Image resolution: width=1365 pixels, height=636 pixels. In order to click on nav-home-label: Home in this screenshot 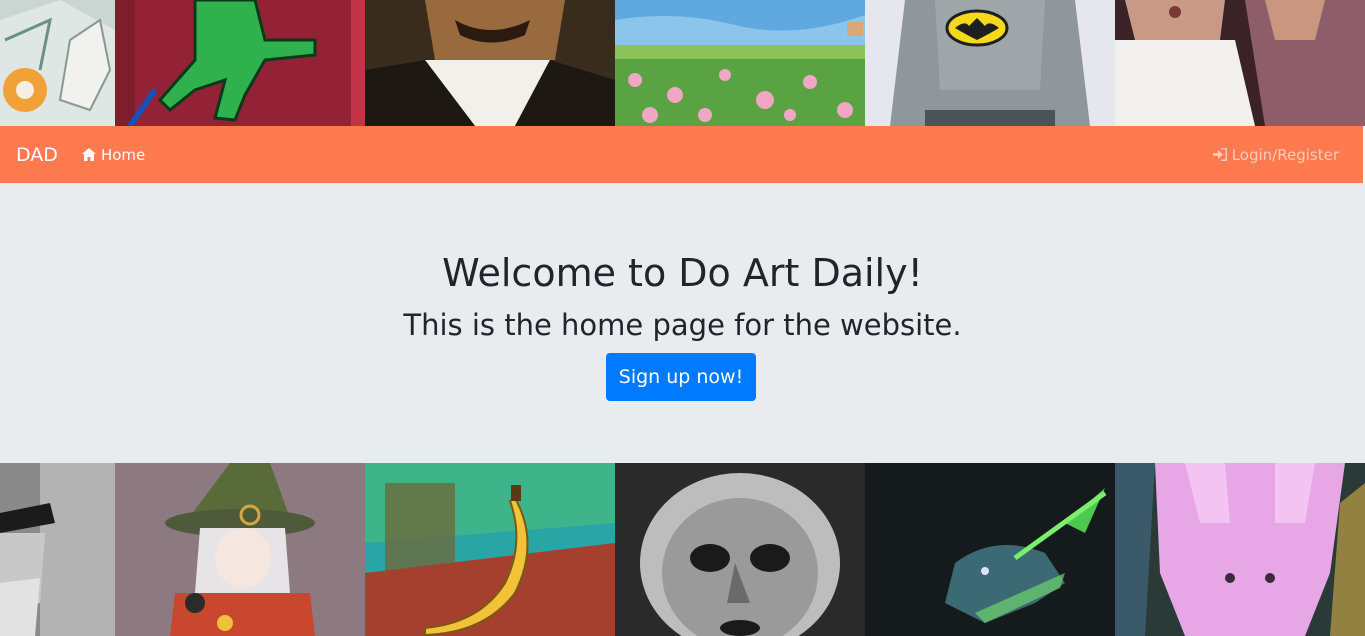, I will do `click(123, 154)`.